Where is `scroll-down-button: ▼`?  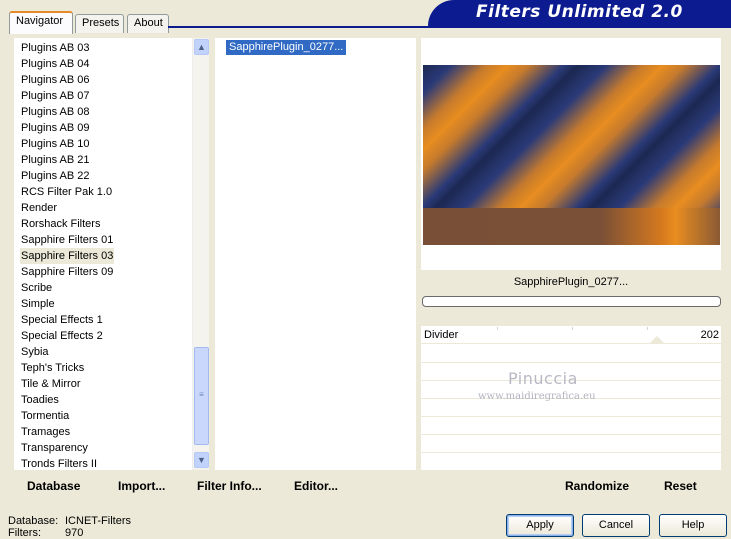 scroll-down-button: ▼ is located at coordinates (201, 460).